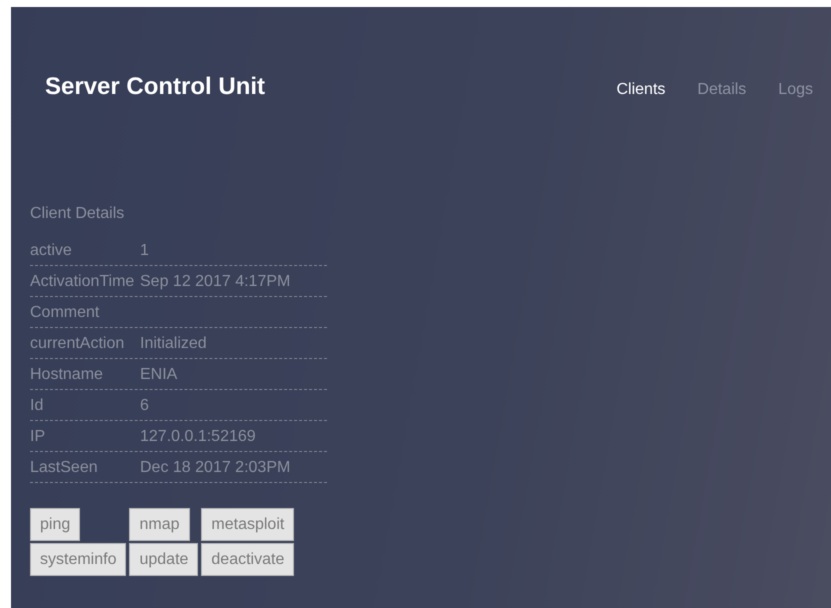 The width and height of the screenshot is (831, 608). What do you see at coordinates (247, 559) in the screenshot?
I see `action-button: deactivate` at bounding box center [247, 559].